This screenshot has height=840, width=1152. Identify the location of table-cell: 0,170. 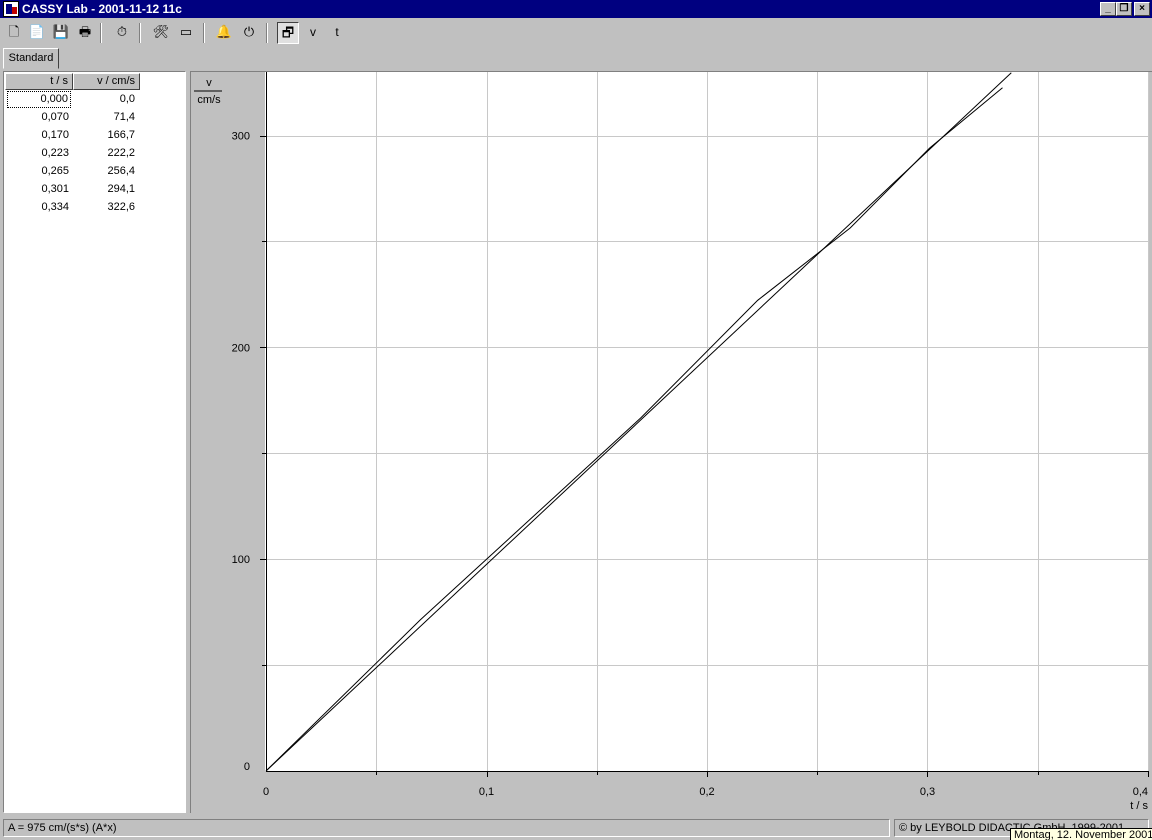
(39, 135).